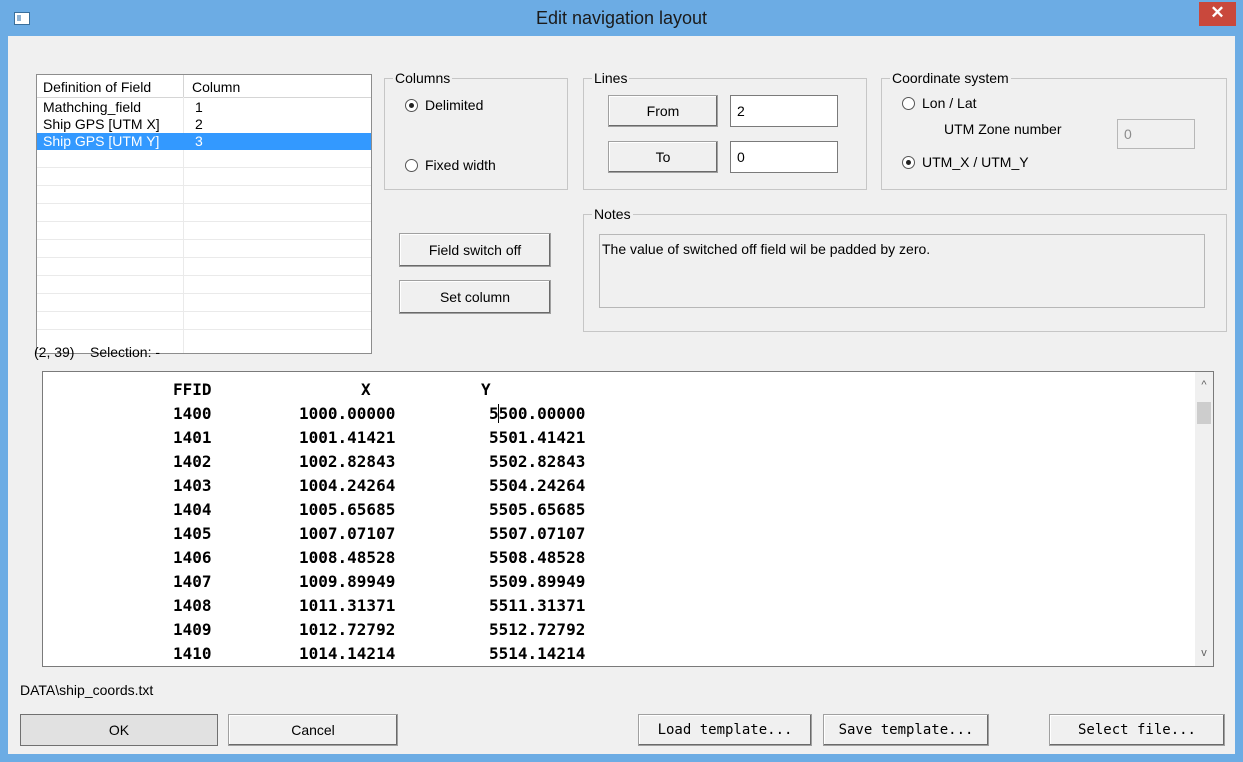  What do you see at coordinates (347, 629) in the screenshot?
I see `x-cell: 1012.72792` at bounding box center [347, 629].